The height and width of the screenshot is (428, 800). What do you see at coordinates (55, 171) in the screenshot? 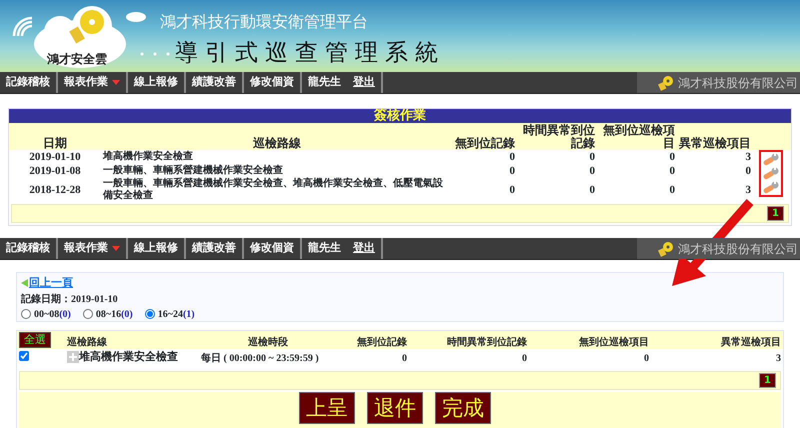
I see `date-cell-text: 2019-01-08` at bounding box center [55, 171].